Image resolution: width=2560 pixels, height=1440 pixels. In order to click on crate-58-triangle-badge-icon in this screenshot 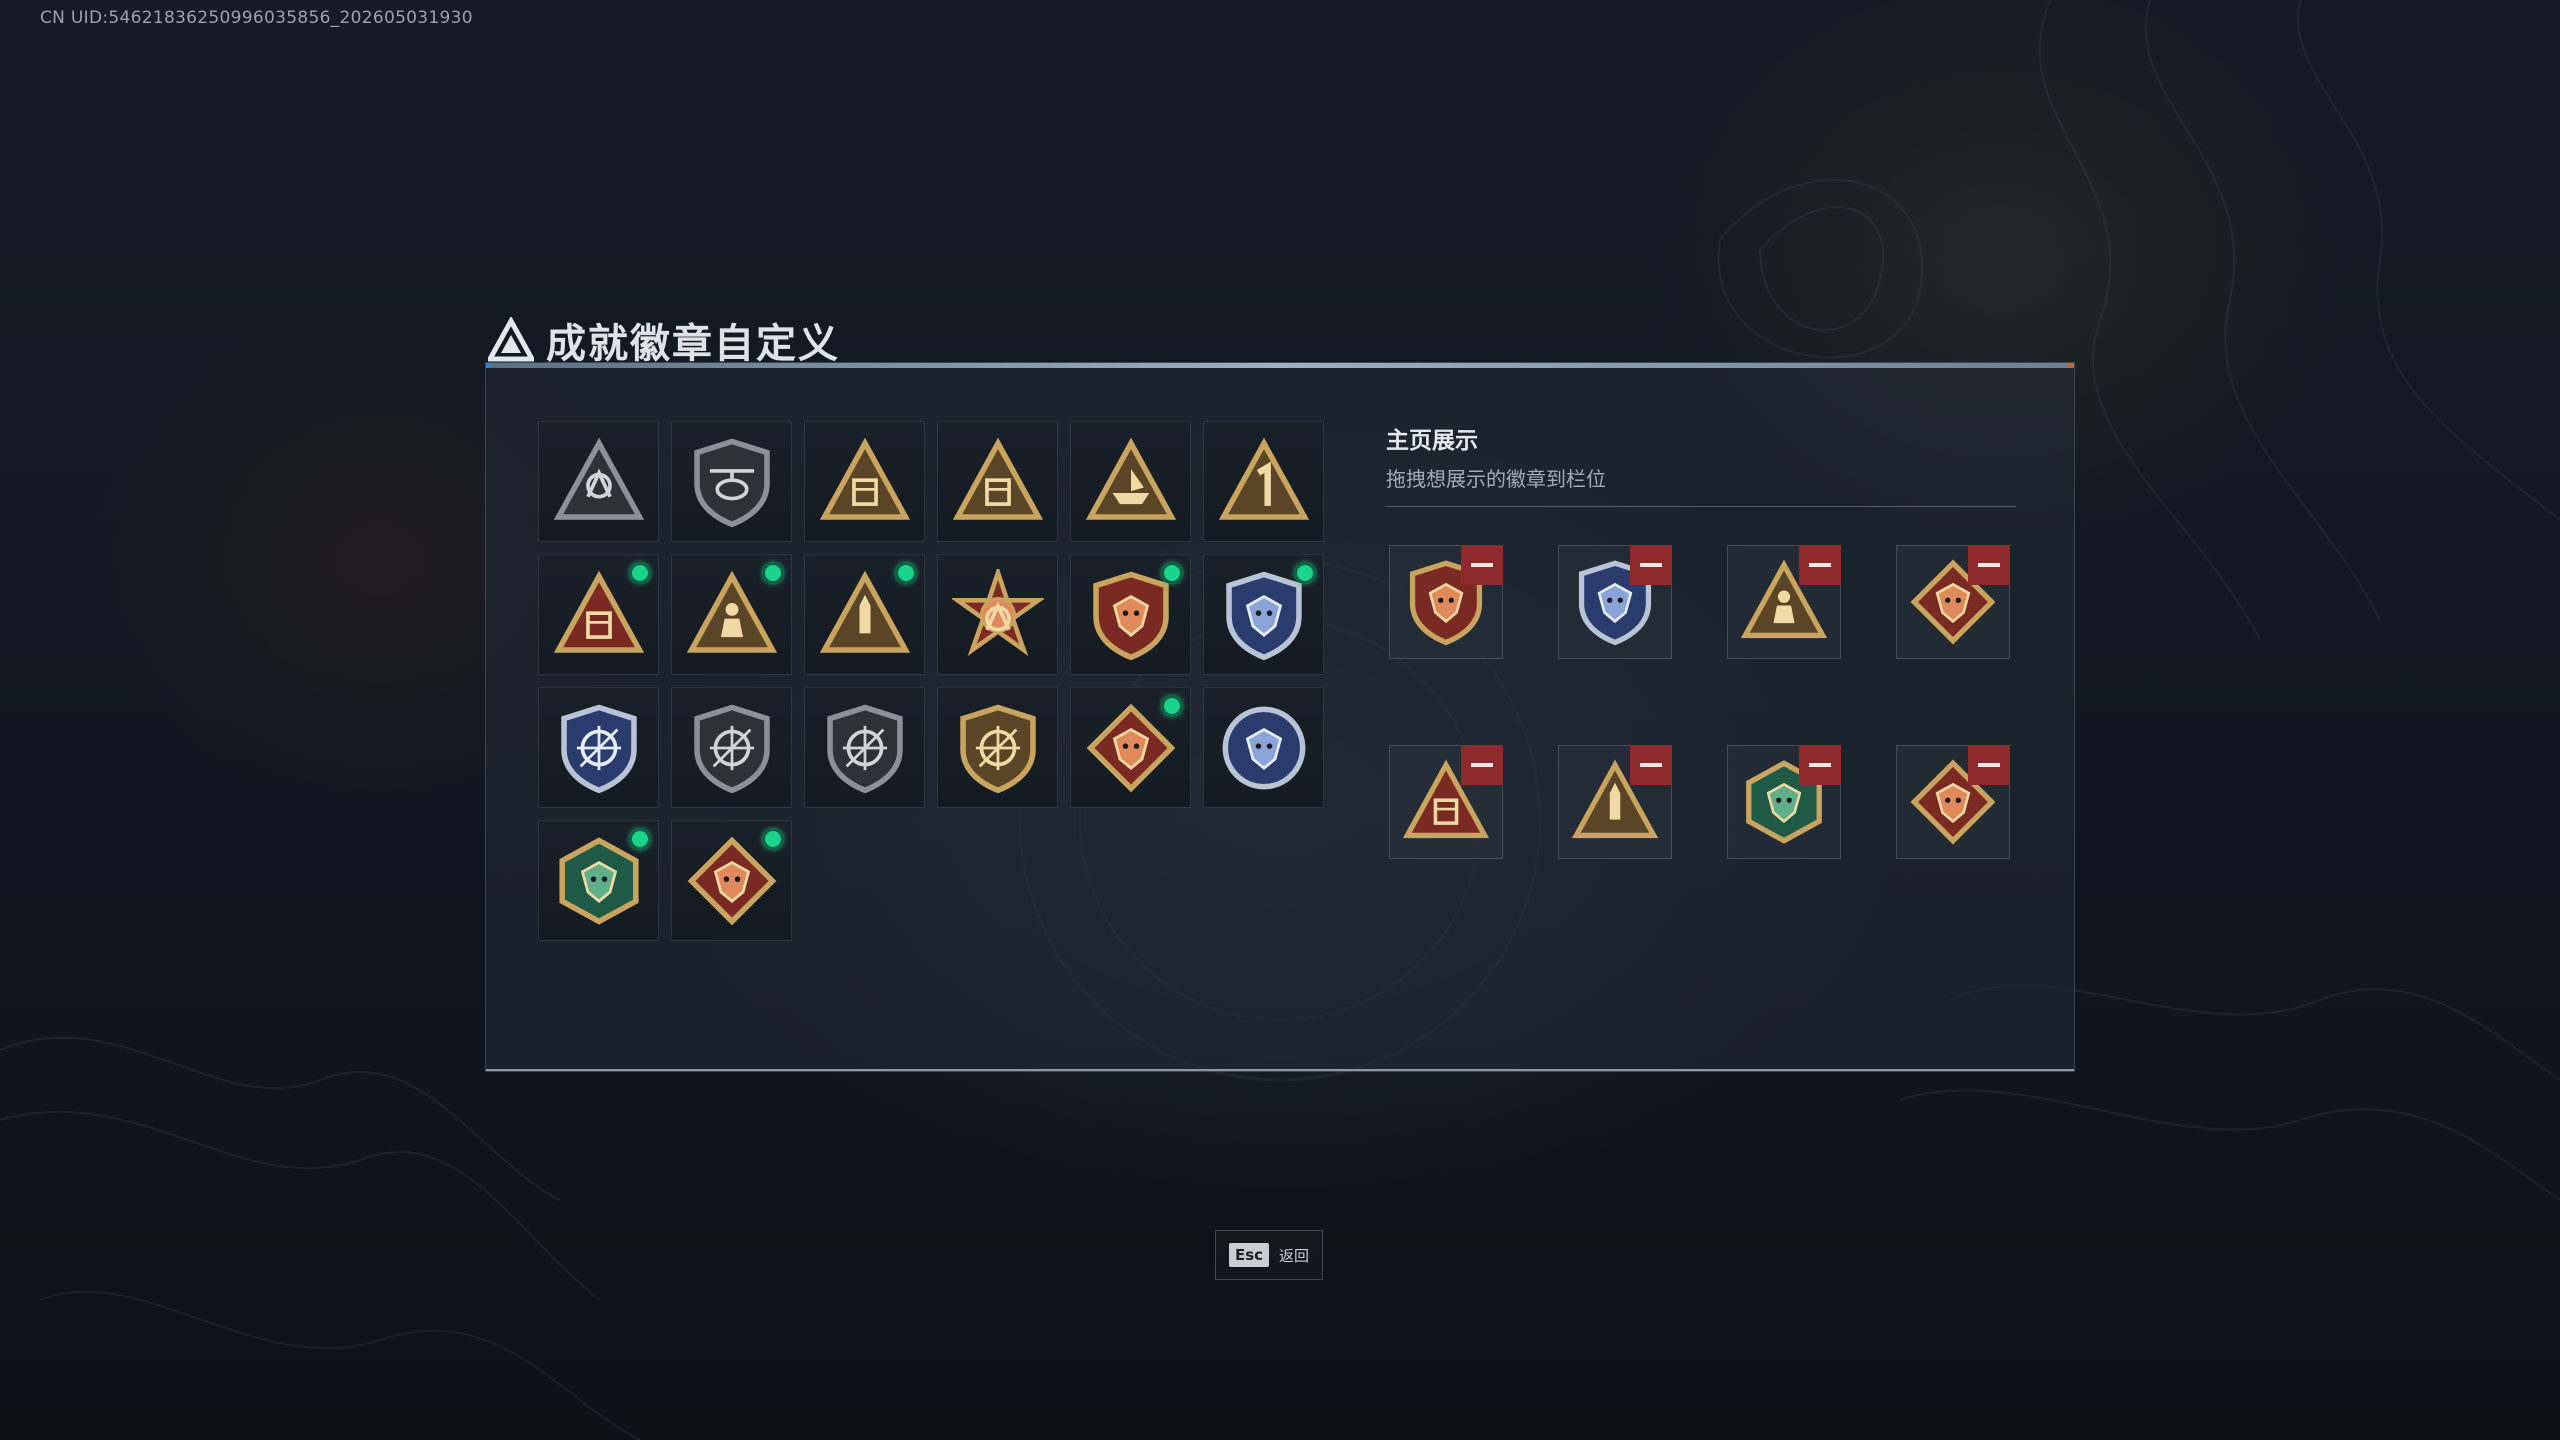, I will do `click(997, 478)`.